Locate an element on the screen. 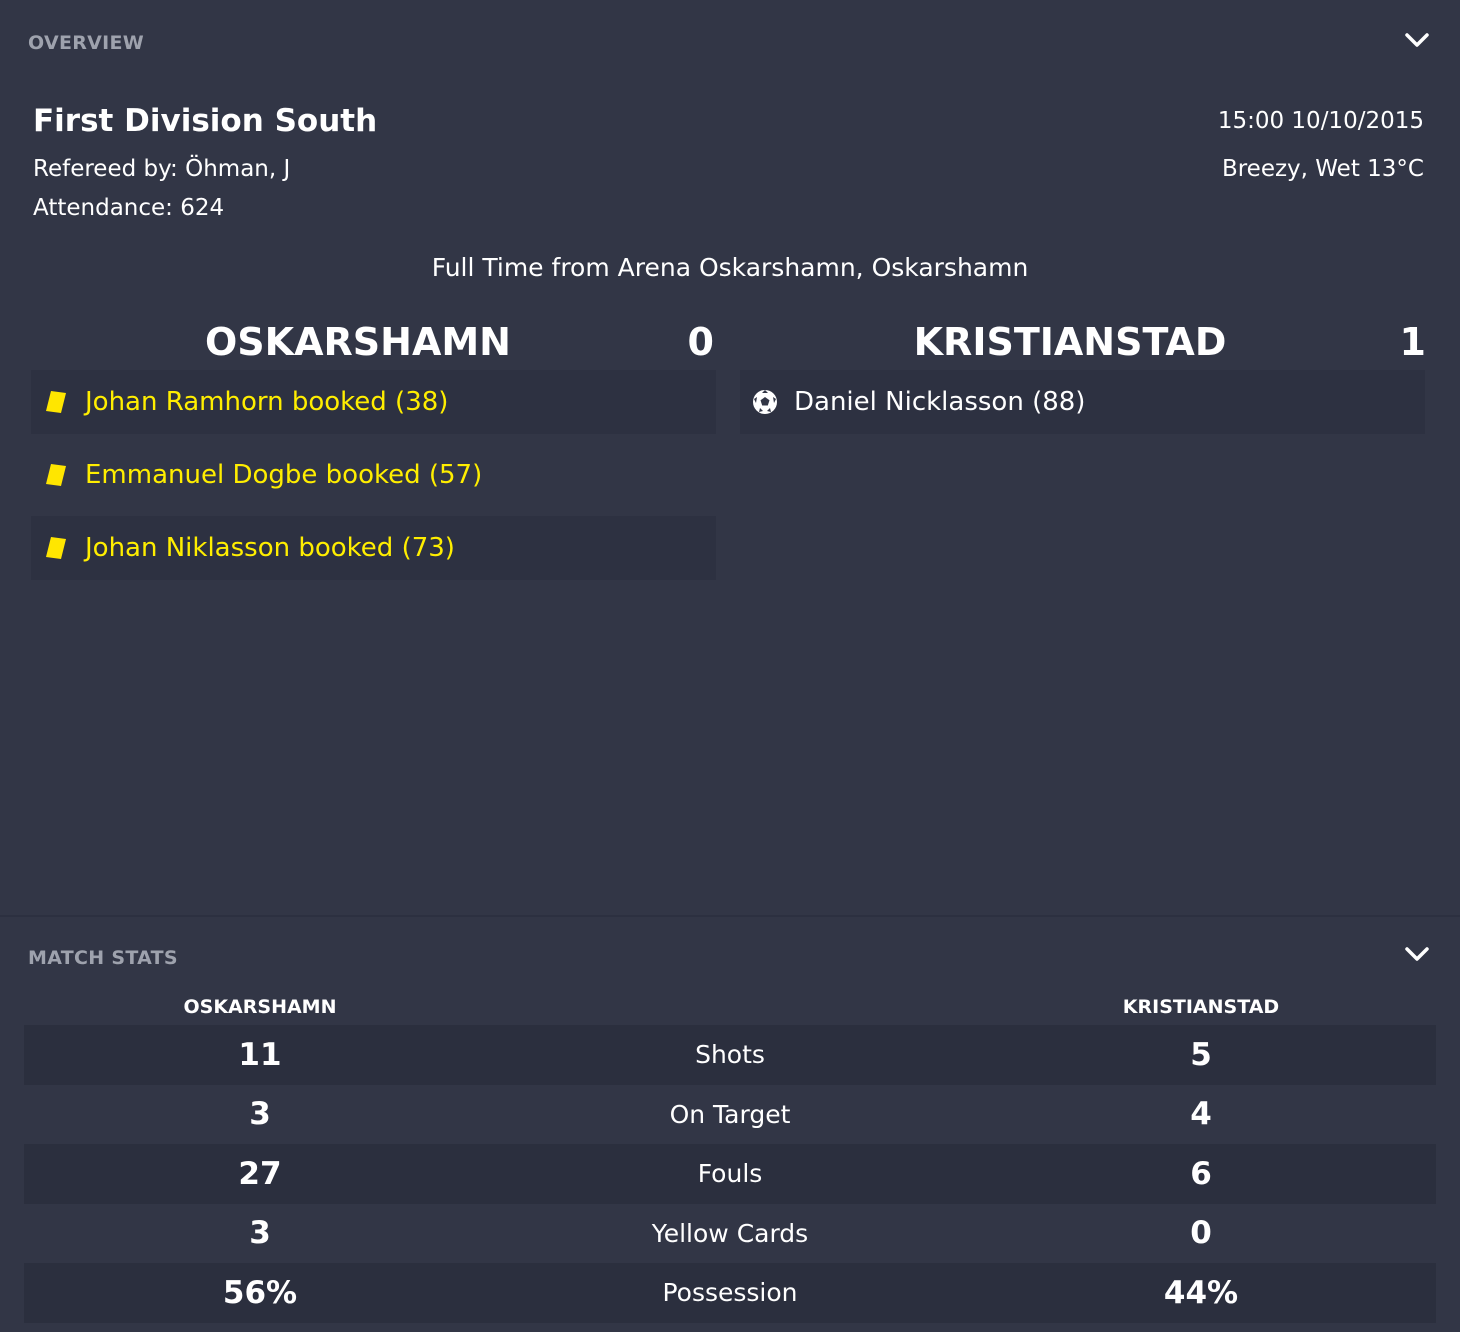 Image resolution: width=1460 pixels, height=1332 pixels. stat-row-fouls: 27 Fouls 6 is located at coordinates (730, 1174).